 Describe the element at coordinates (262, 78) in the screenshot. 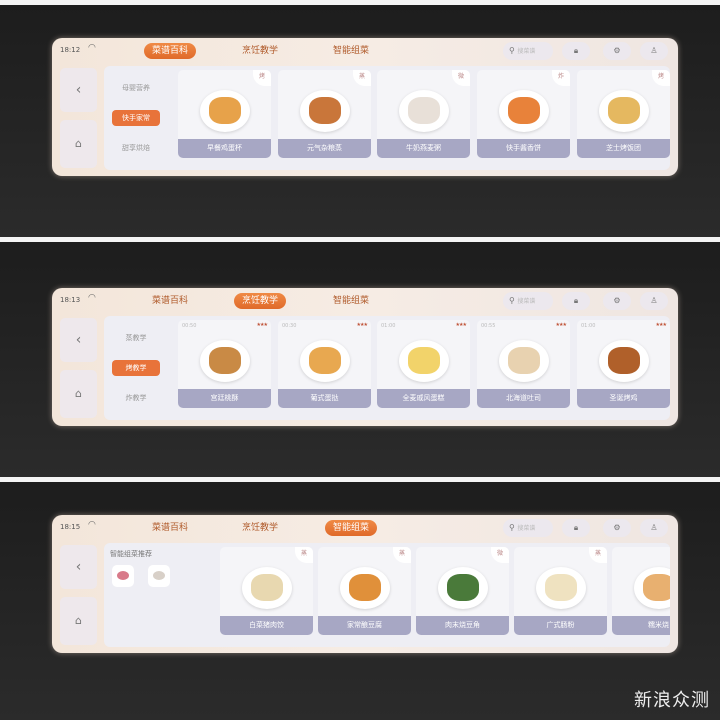

I see `cook-mode-badge: 烤` at that location.